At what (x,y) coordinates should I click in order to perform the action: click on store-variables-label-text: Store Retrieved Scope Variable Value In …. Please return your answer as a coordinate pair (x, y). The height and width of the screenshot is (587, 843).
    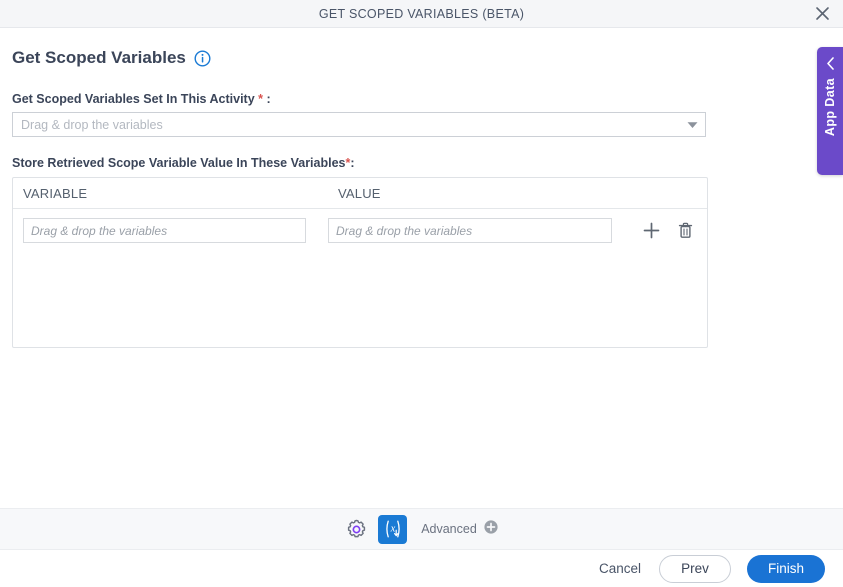
    Looking at the image, I should click on (179, 163).